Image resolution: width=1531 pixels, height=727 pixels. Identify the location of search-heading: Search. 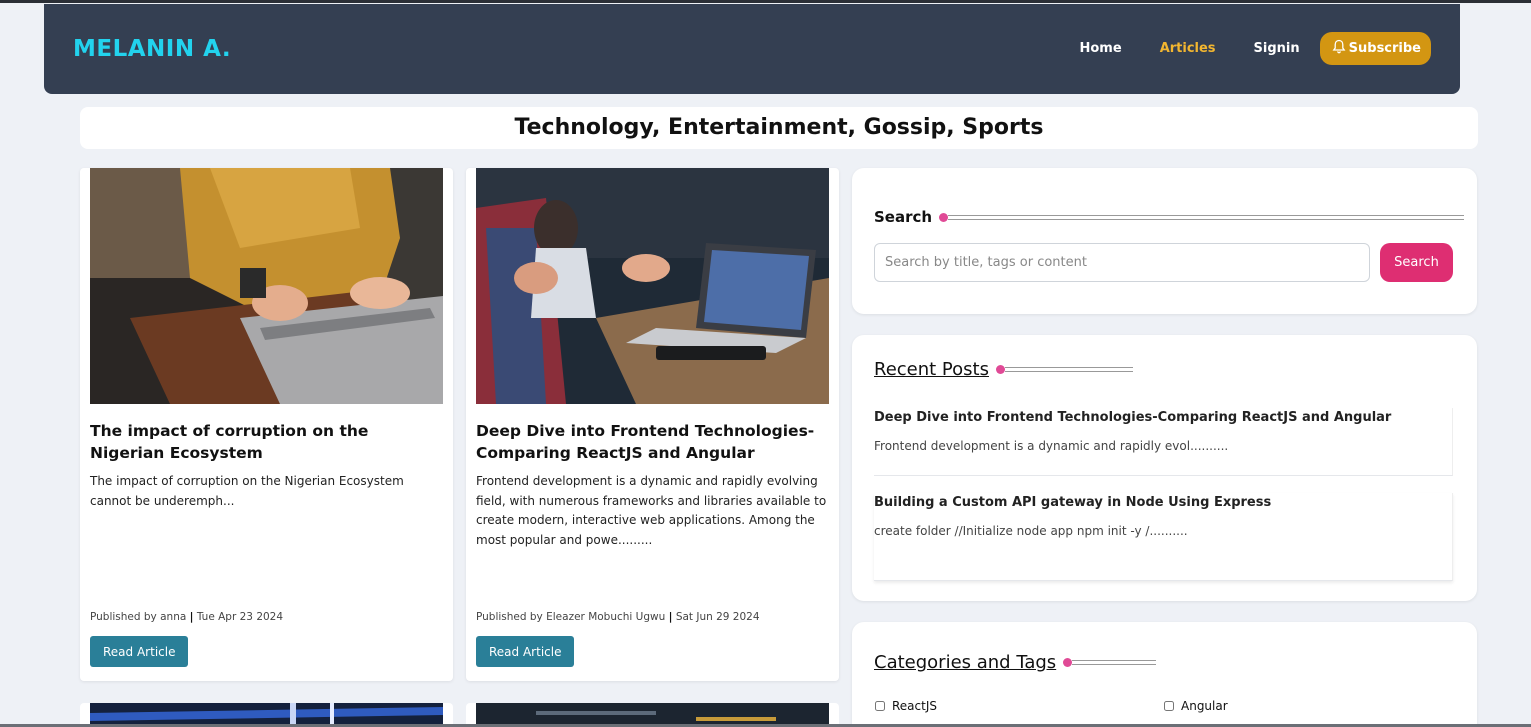
(1169, 217).